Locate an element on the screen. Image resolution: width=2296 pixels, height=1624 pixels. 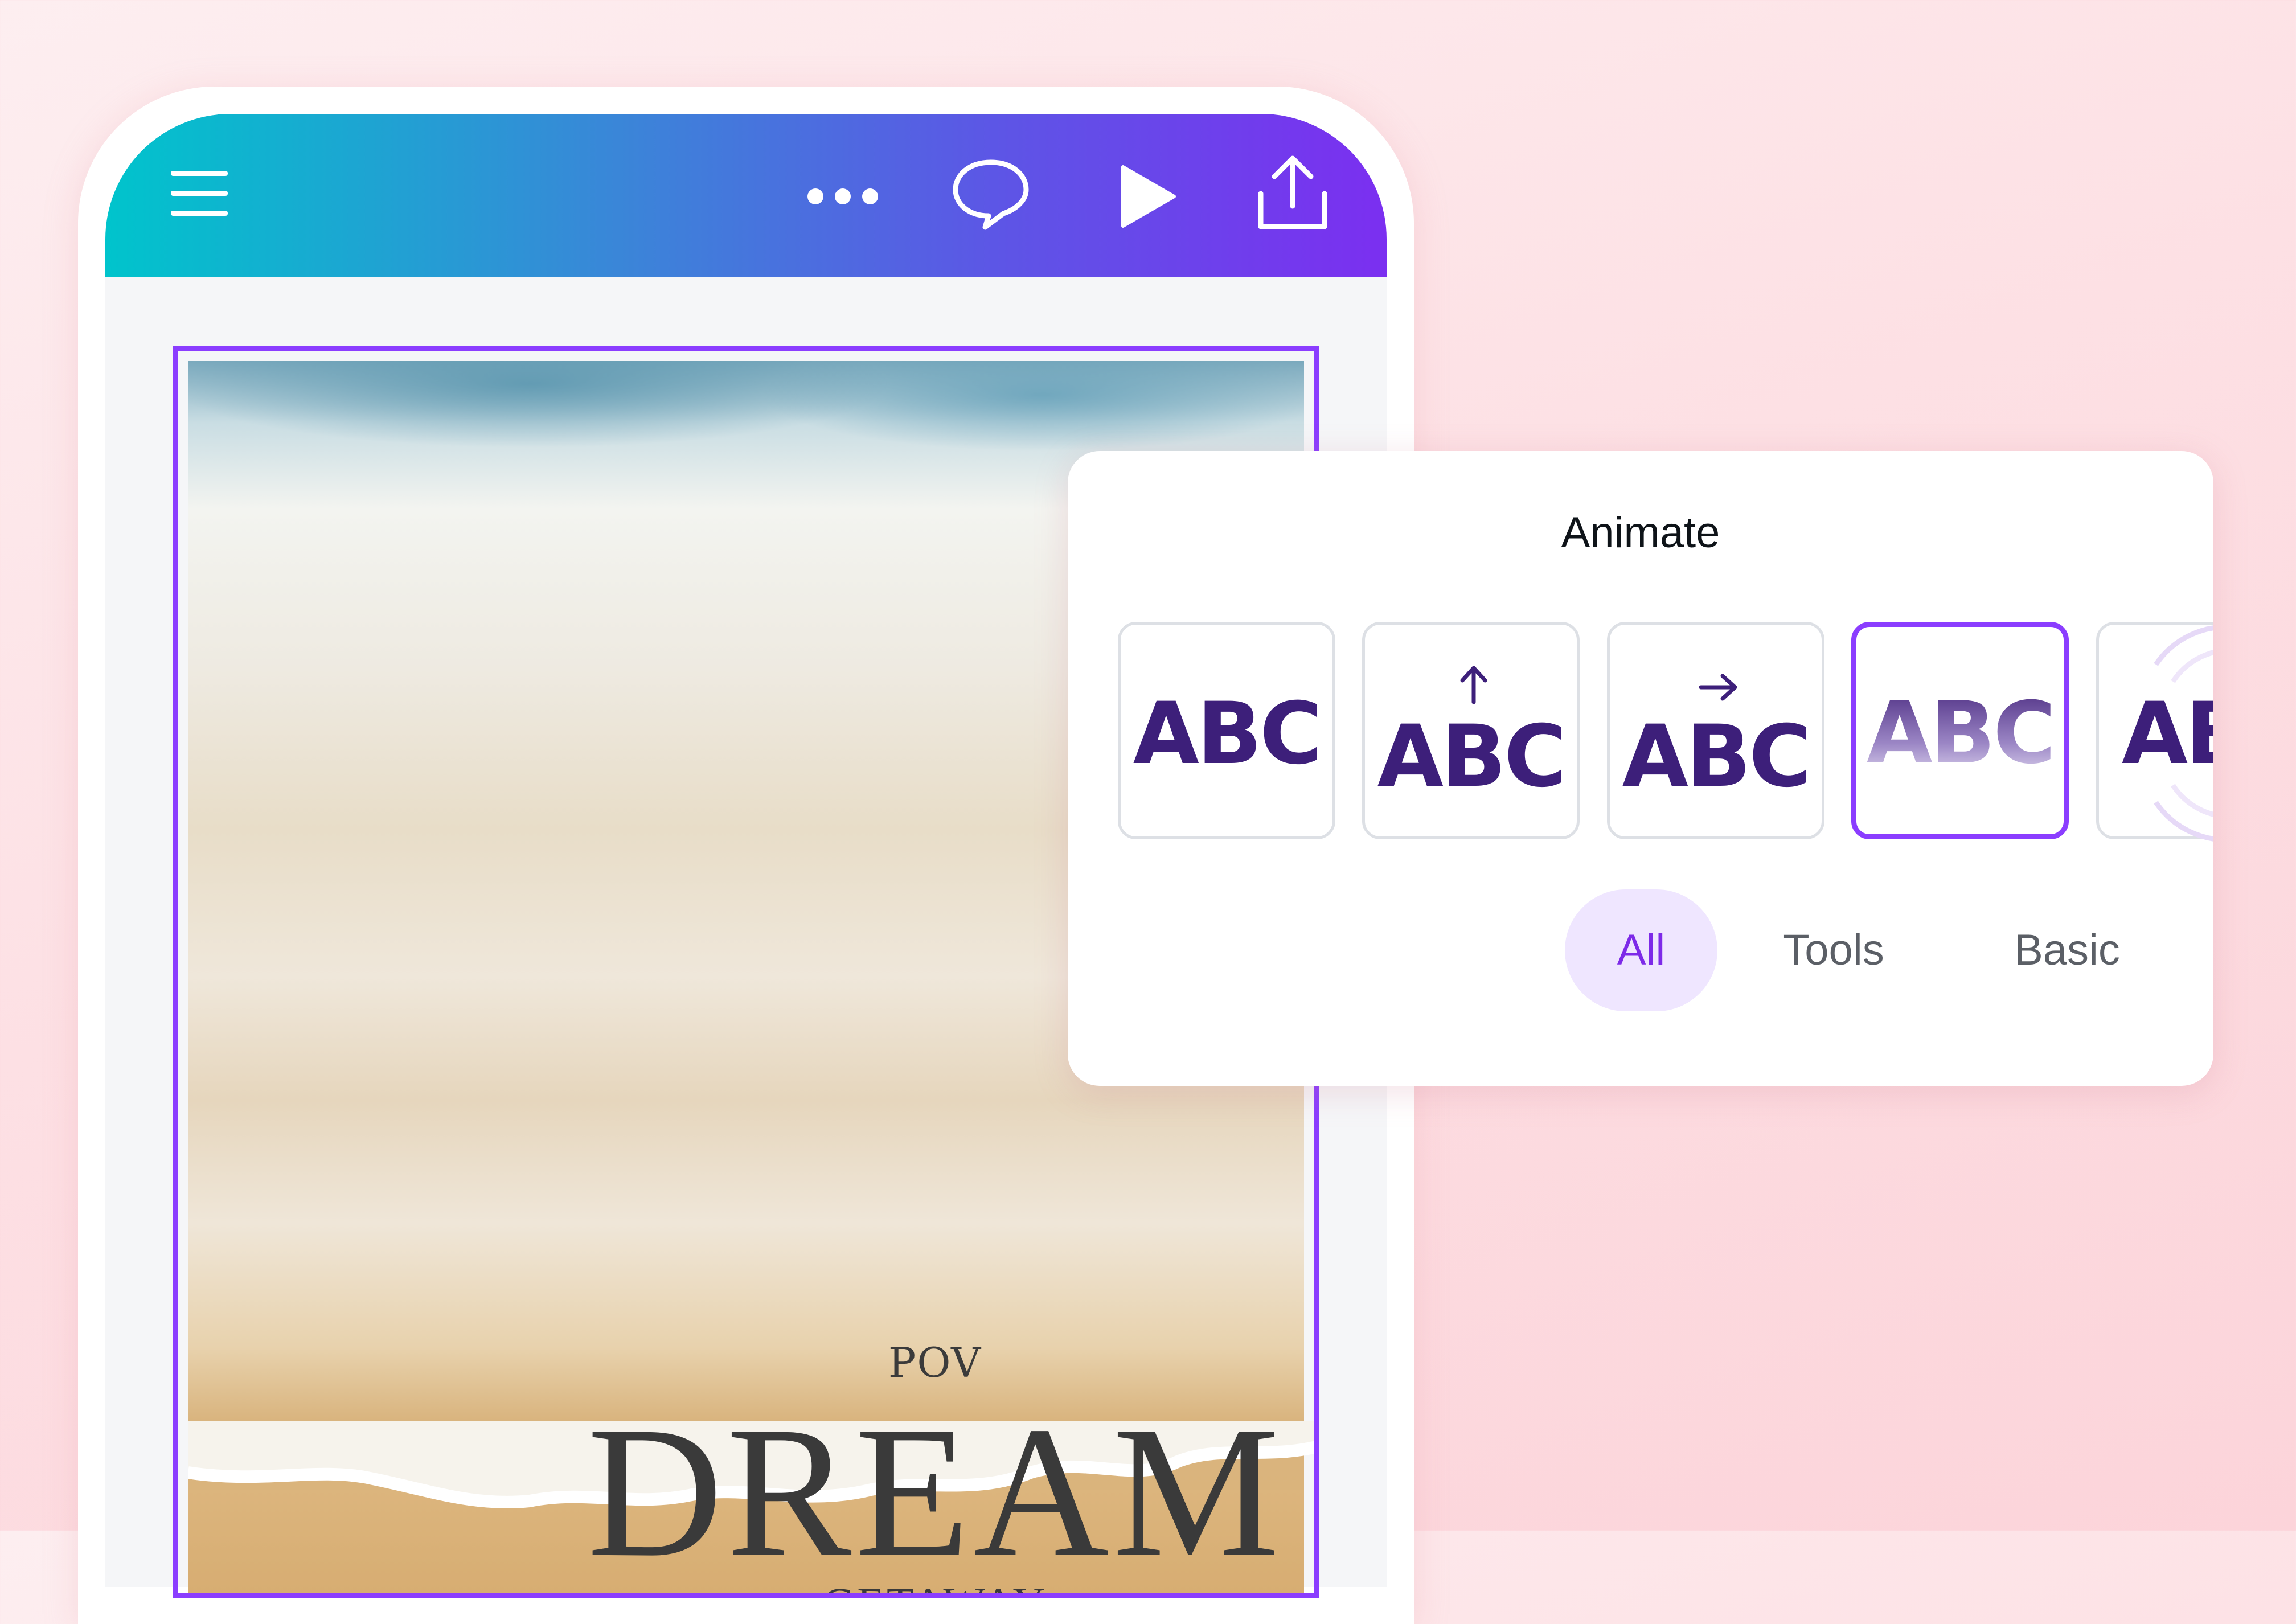
arrow-right-icon is located at coordinates (1718, 687).